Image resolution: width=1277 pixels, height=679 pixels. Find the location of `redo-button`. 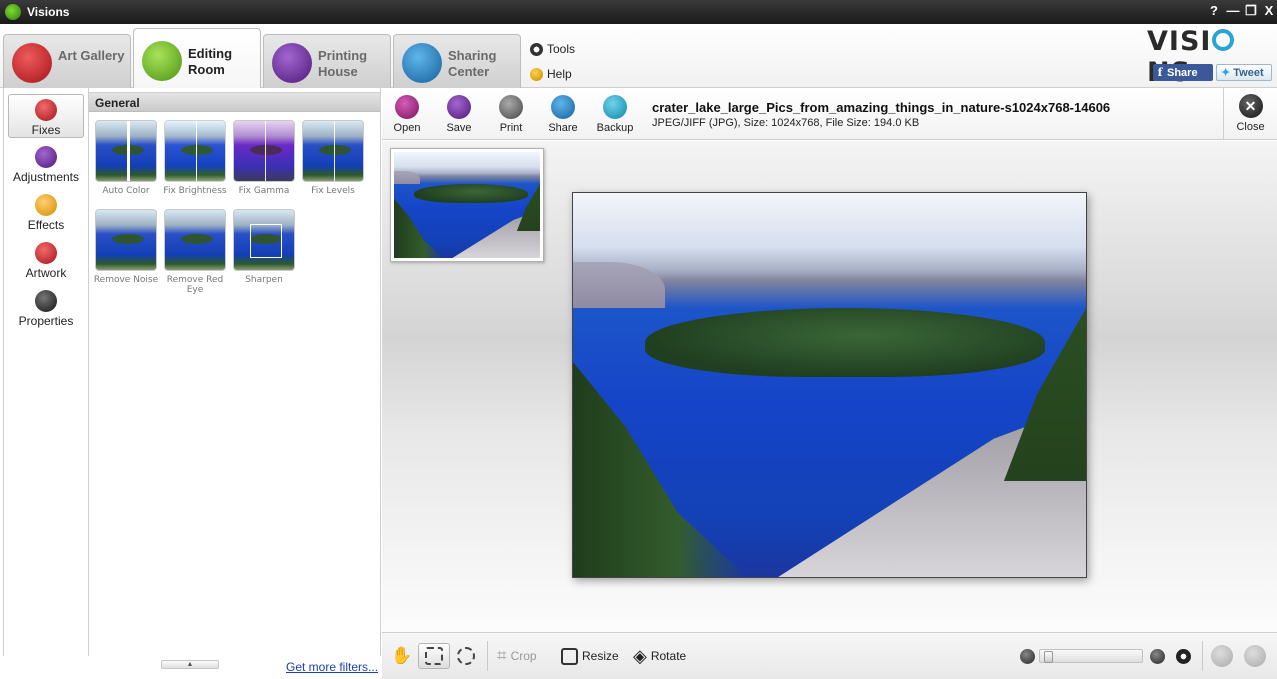

redo-button is located at coordinates (1255, 656).